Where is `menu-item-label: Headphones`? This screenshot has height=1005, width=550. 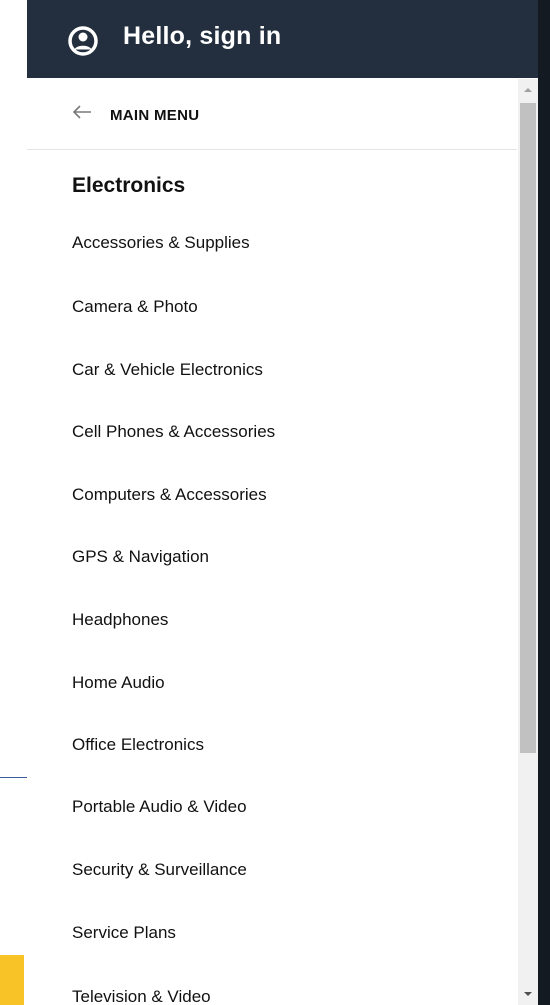 menu-item-label: Headphones is located at coordinates (120, 619).